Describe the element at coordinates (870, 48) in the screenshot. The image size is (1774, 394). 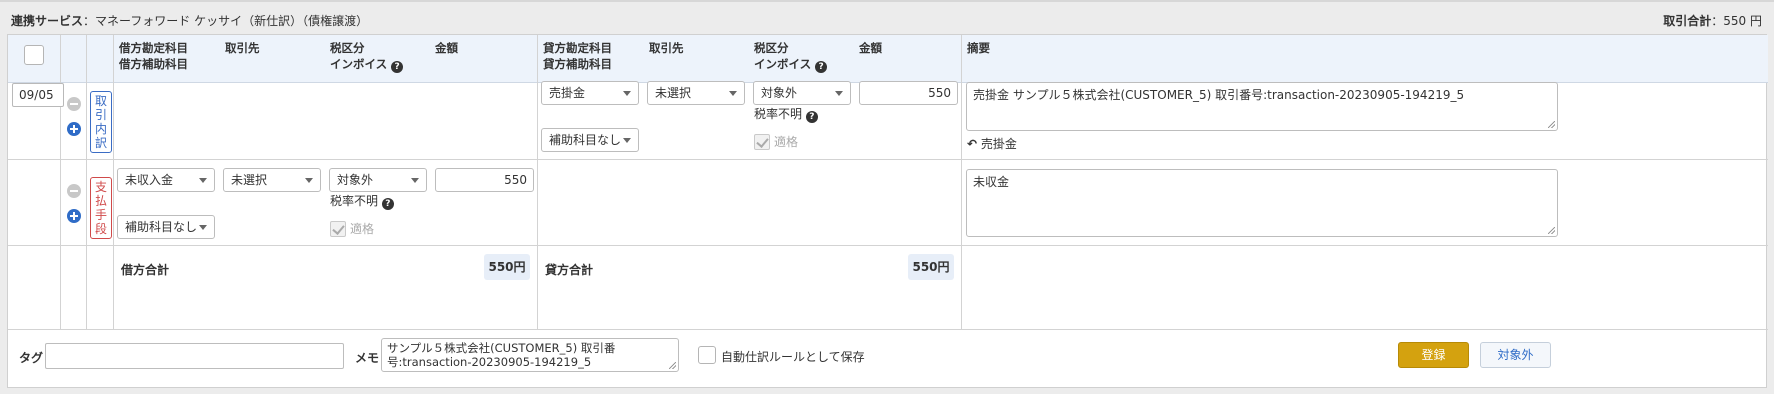
I see `header-credit-amount: 金額` at that location.